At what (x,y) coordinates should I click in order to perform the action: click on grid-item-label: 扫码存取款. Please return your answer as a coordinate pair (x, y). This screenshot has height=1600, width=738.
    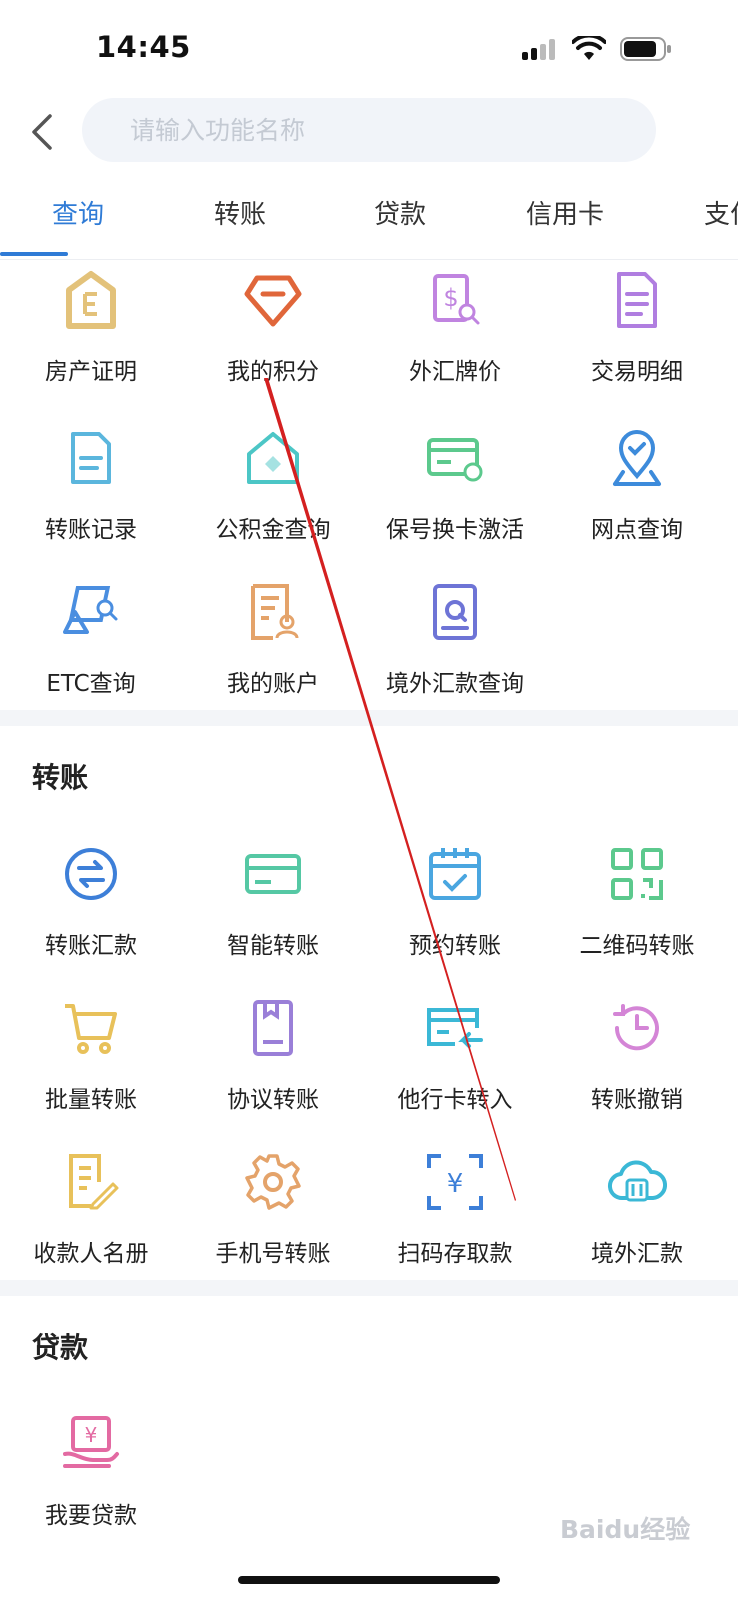
    Looking at the image, I should click on (455, 1254).